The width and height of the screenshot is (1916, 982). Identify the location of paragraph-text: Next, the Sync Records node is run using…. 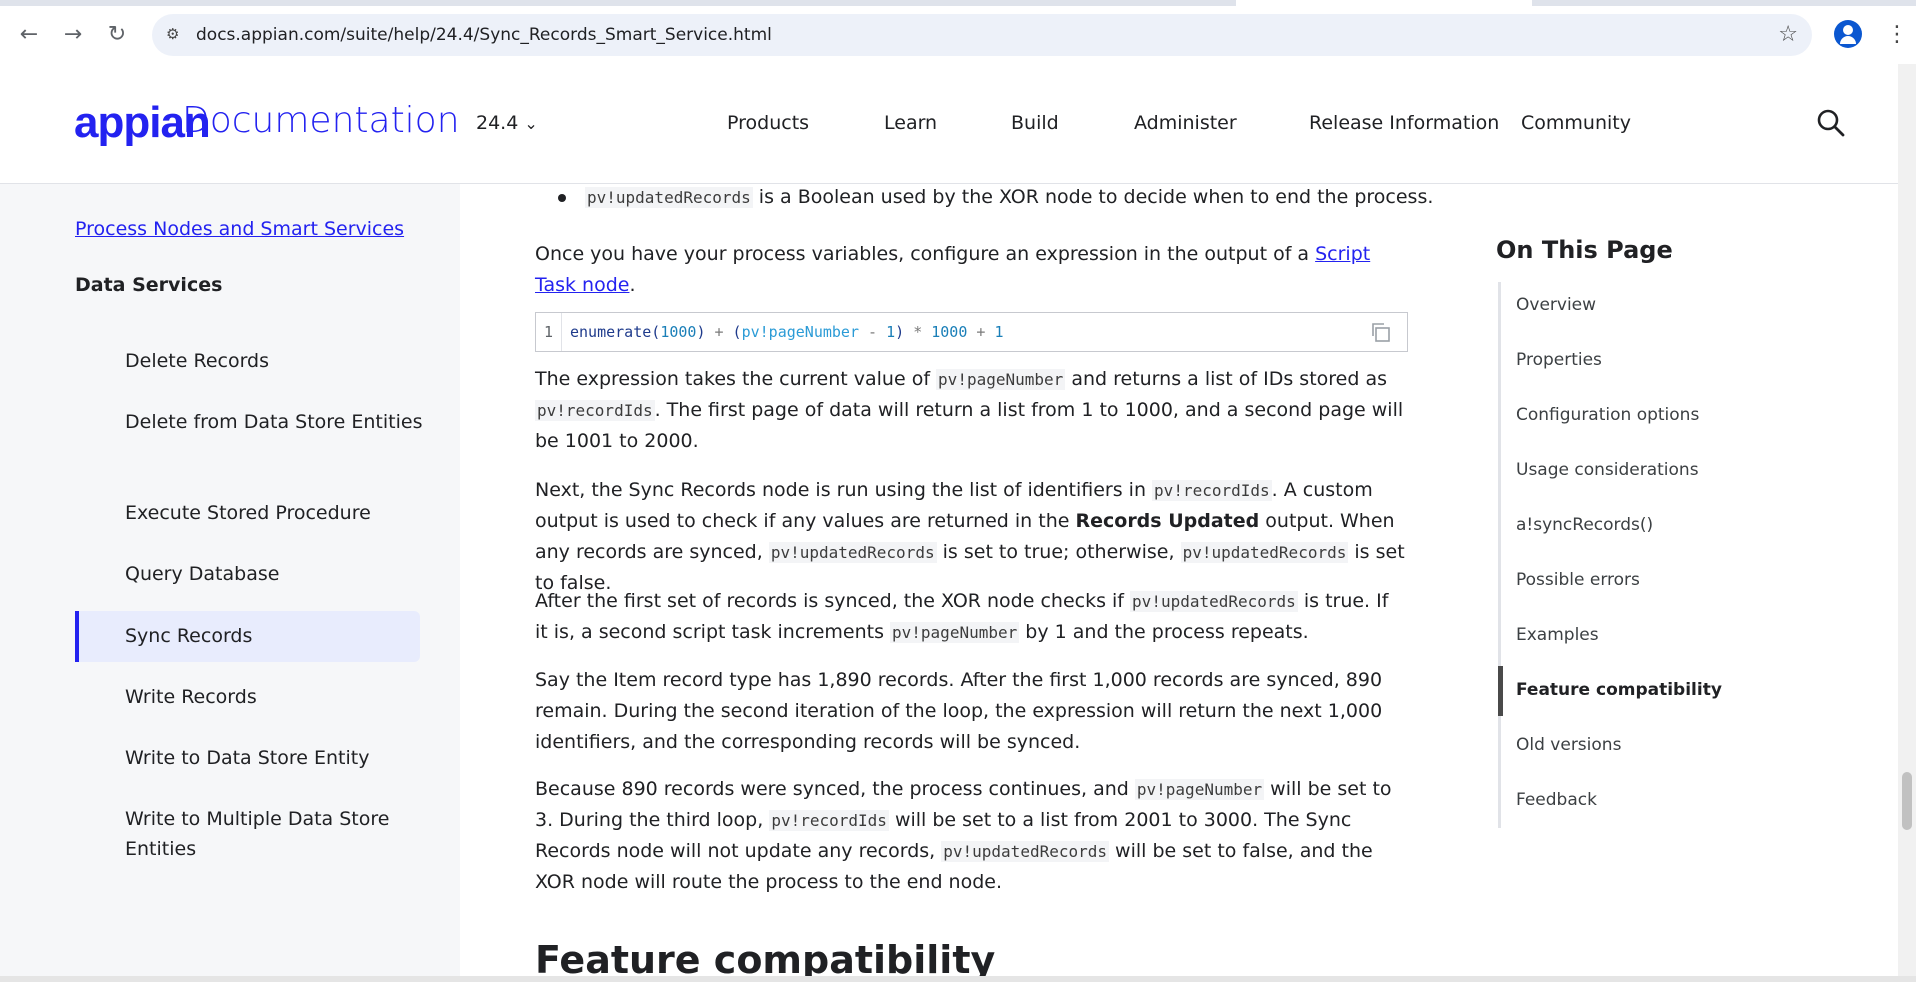
(844, 490).